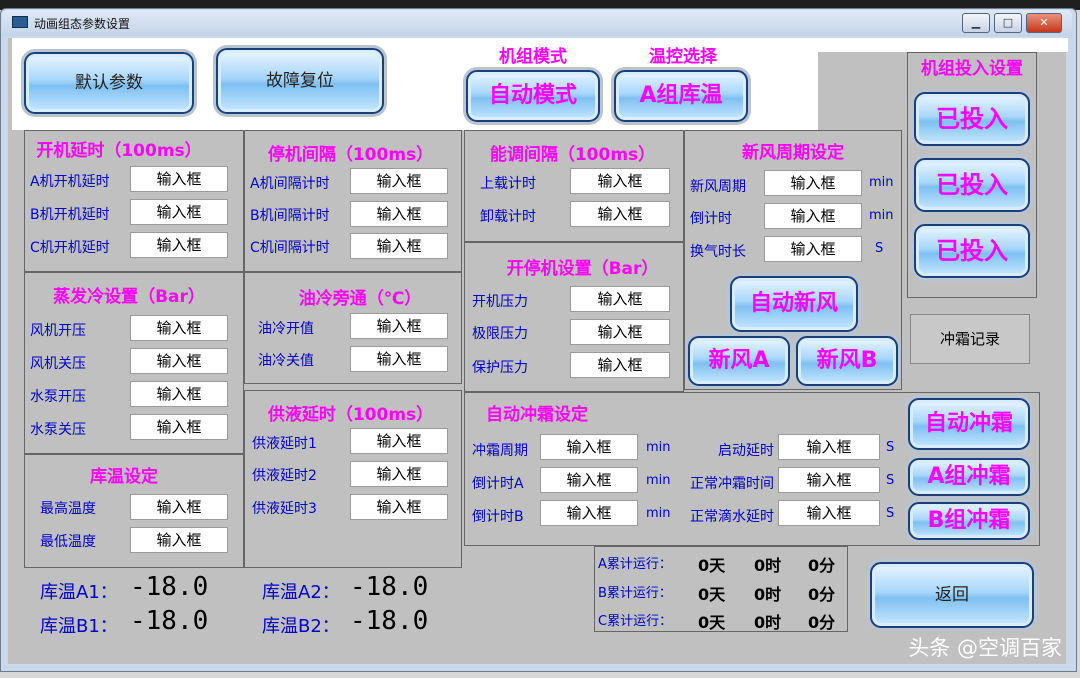  I want to click on fresh-air-a-button: 新风A, so click(739, 361).